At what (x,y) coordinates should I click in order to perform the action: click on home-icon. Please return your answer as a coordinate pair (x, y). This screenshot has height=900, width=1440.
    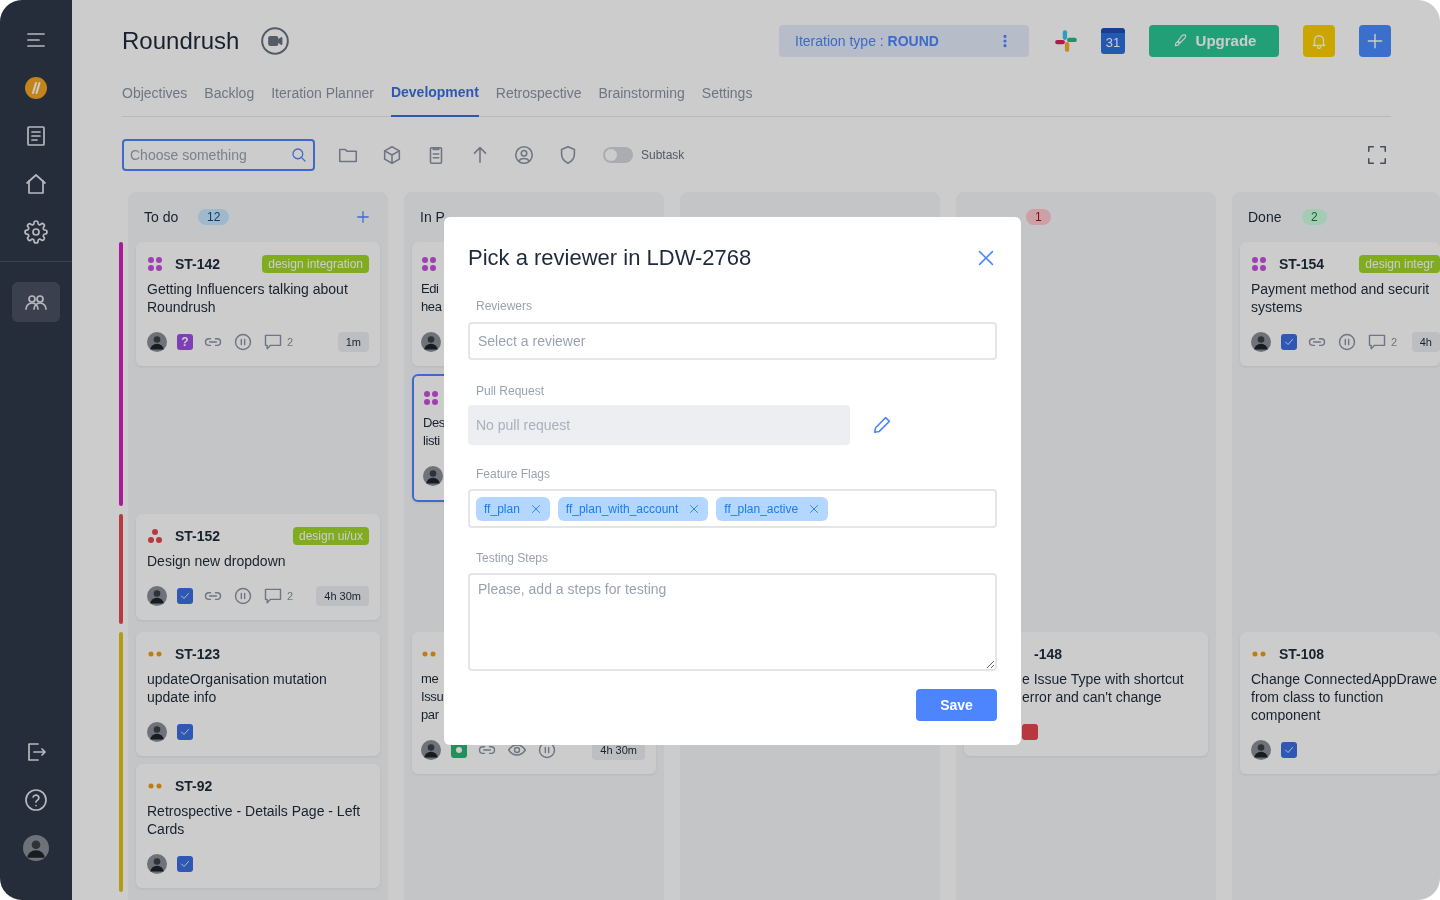
    Looking at the image, I should click on (36, 184).